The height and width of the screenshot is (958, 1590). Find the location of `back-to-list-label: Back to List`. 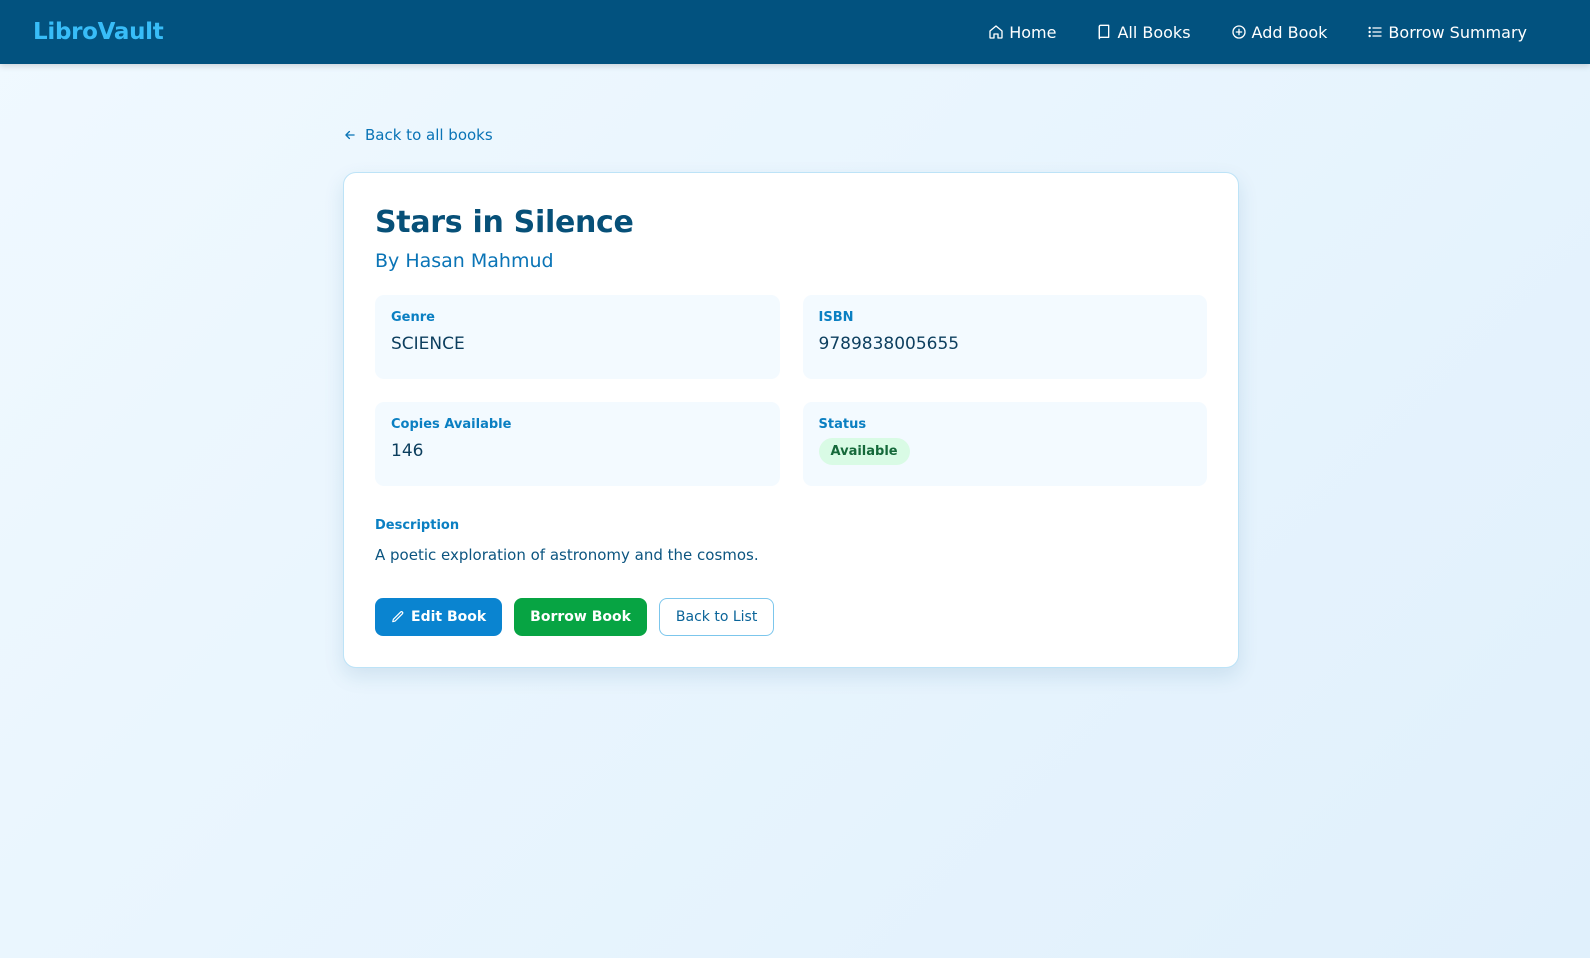

back-to-list-label: Back to List is located at coordinates (716, 617).